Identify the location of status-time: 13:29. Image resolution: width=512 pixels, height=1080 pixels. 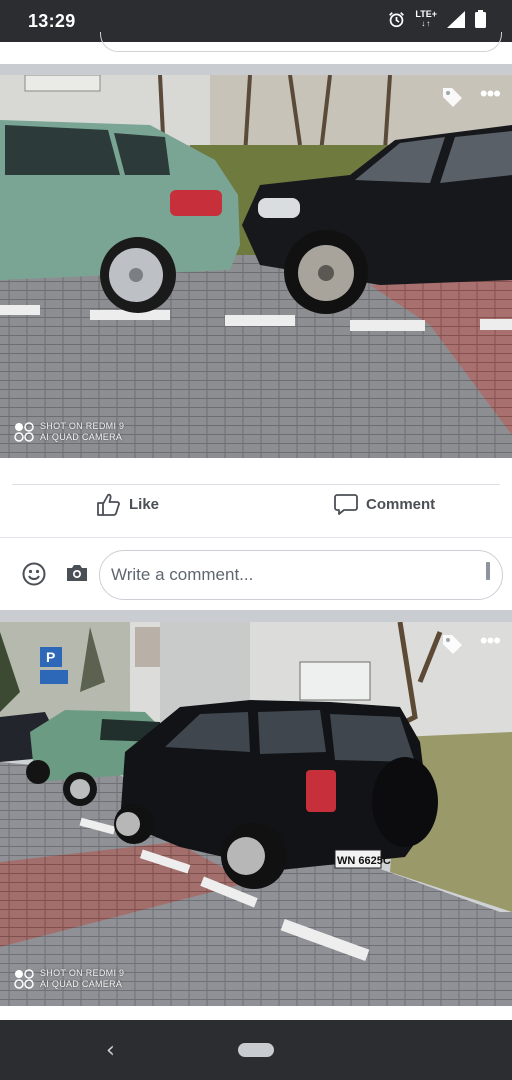
(52, 21).